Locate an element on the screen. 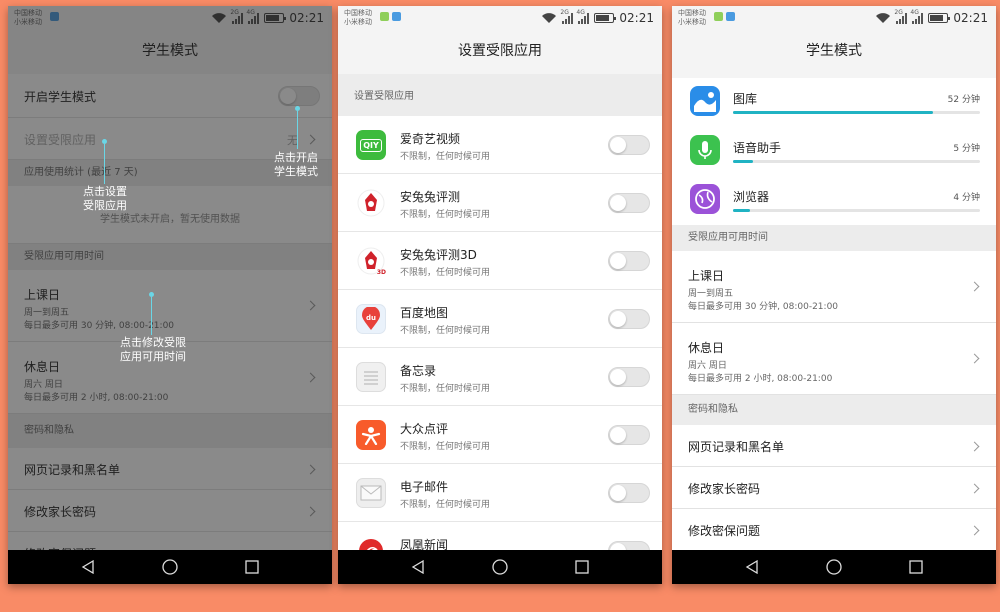  wifi-icon is located at coordinates (549, 18).